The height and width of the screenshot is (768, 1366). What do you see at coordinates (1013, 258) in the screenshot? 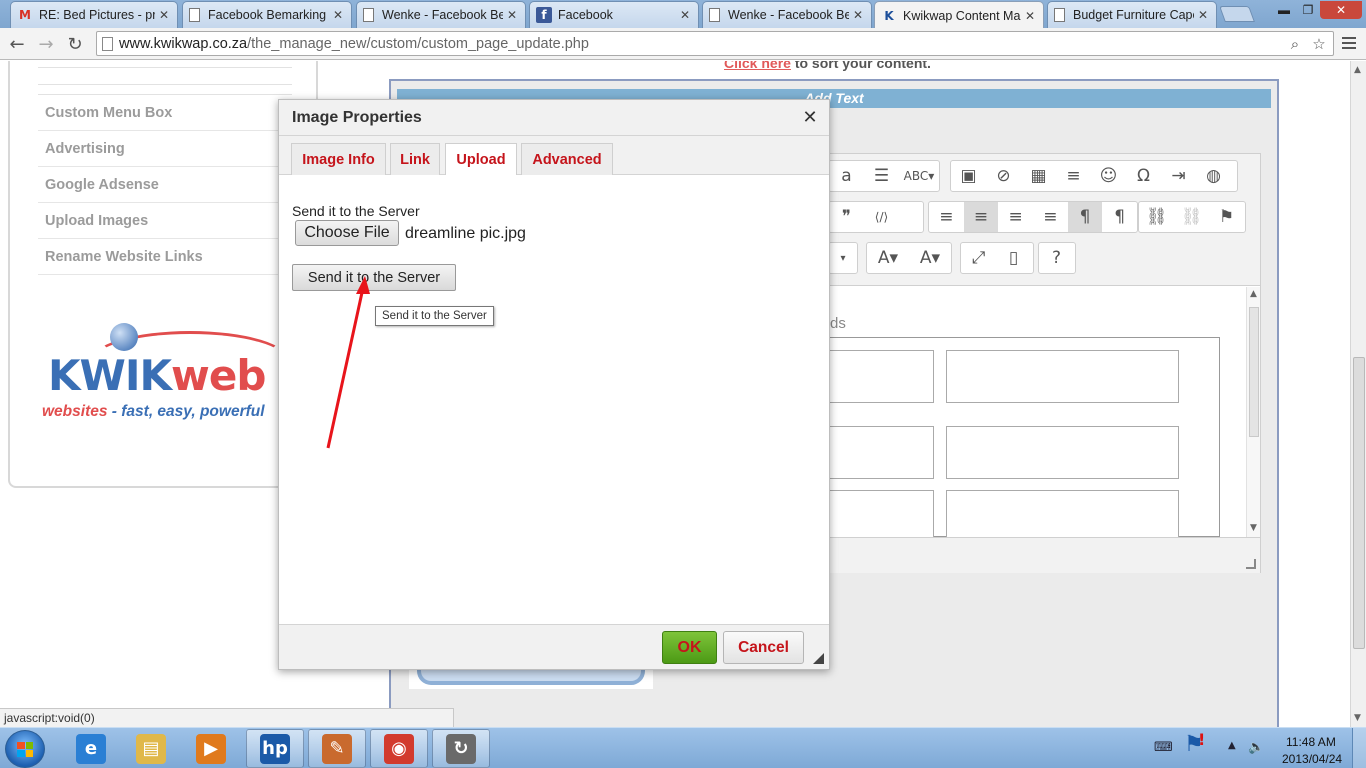
I see `show-blocks-icon: ▯` at bounding box center [1013, 258].